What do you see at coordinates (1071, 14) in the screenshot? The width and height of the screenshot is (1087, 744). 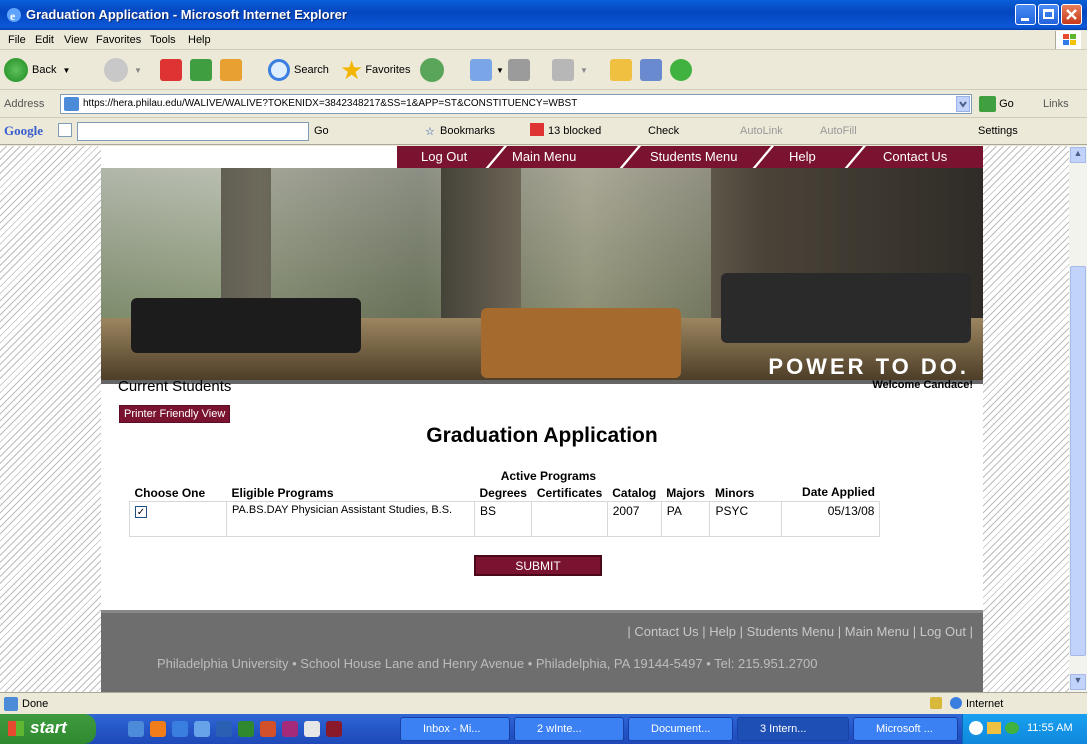 I see `close-button` at bounding box center [1071, 14].